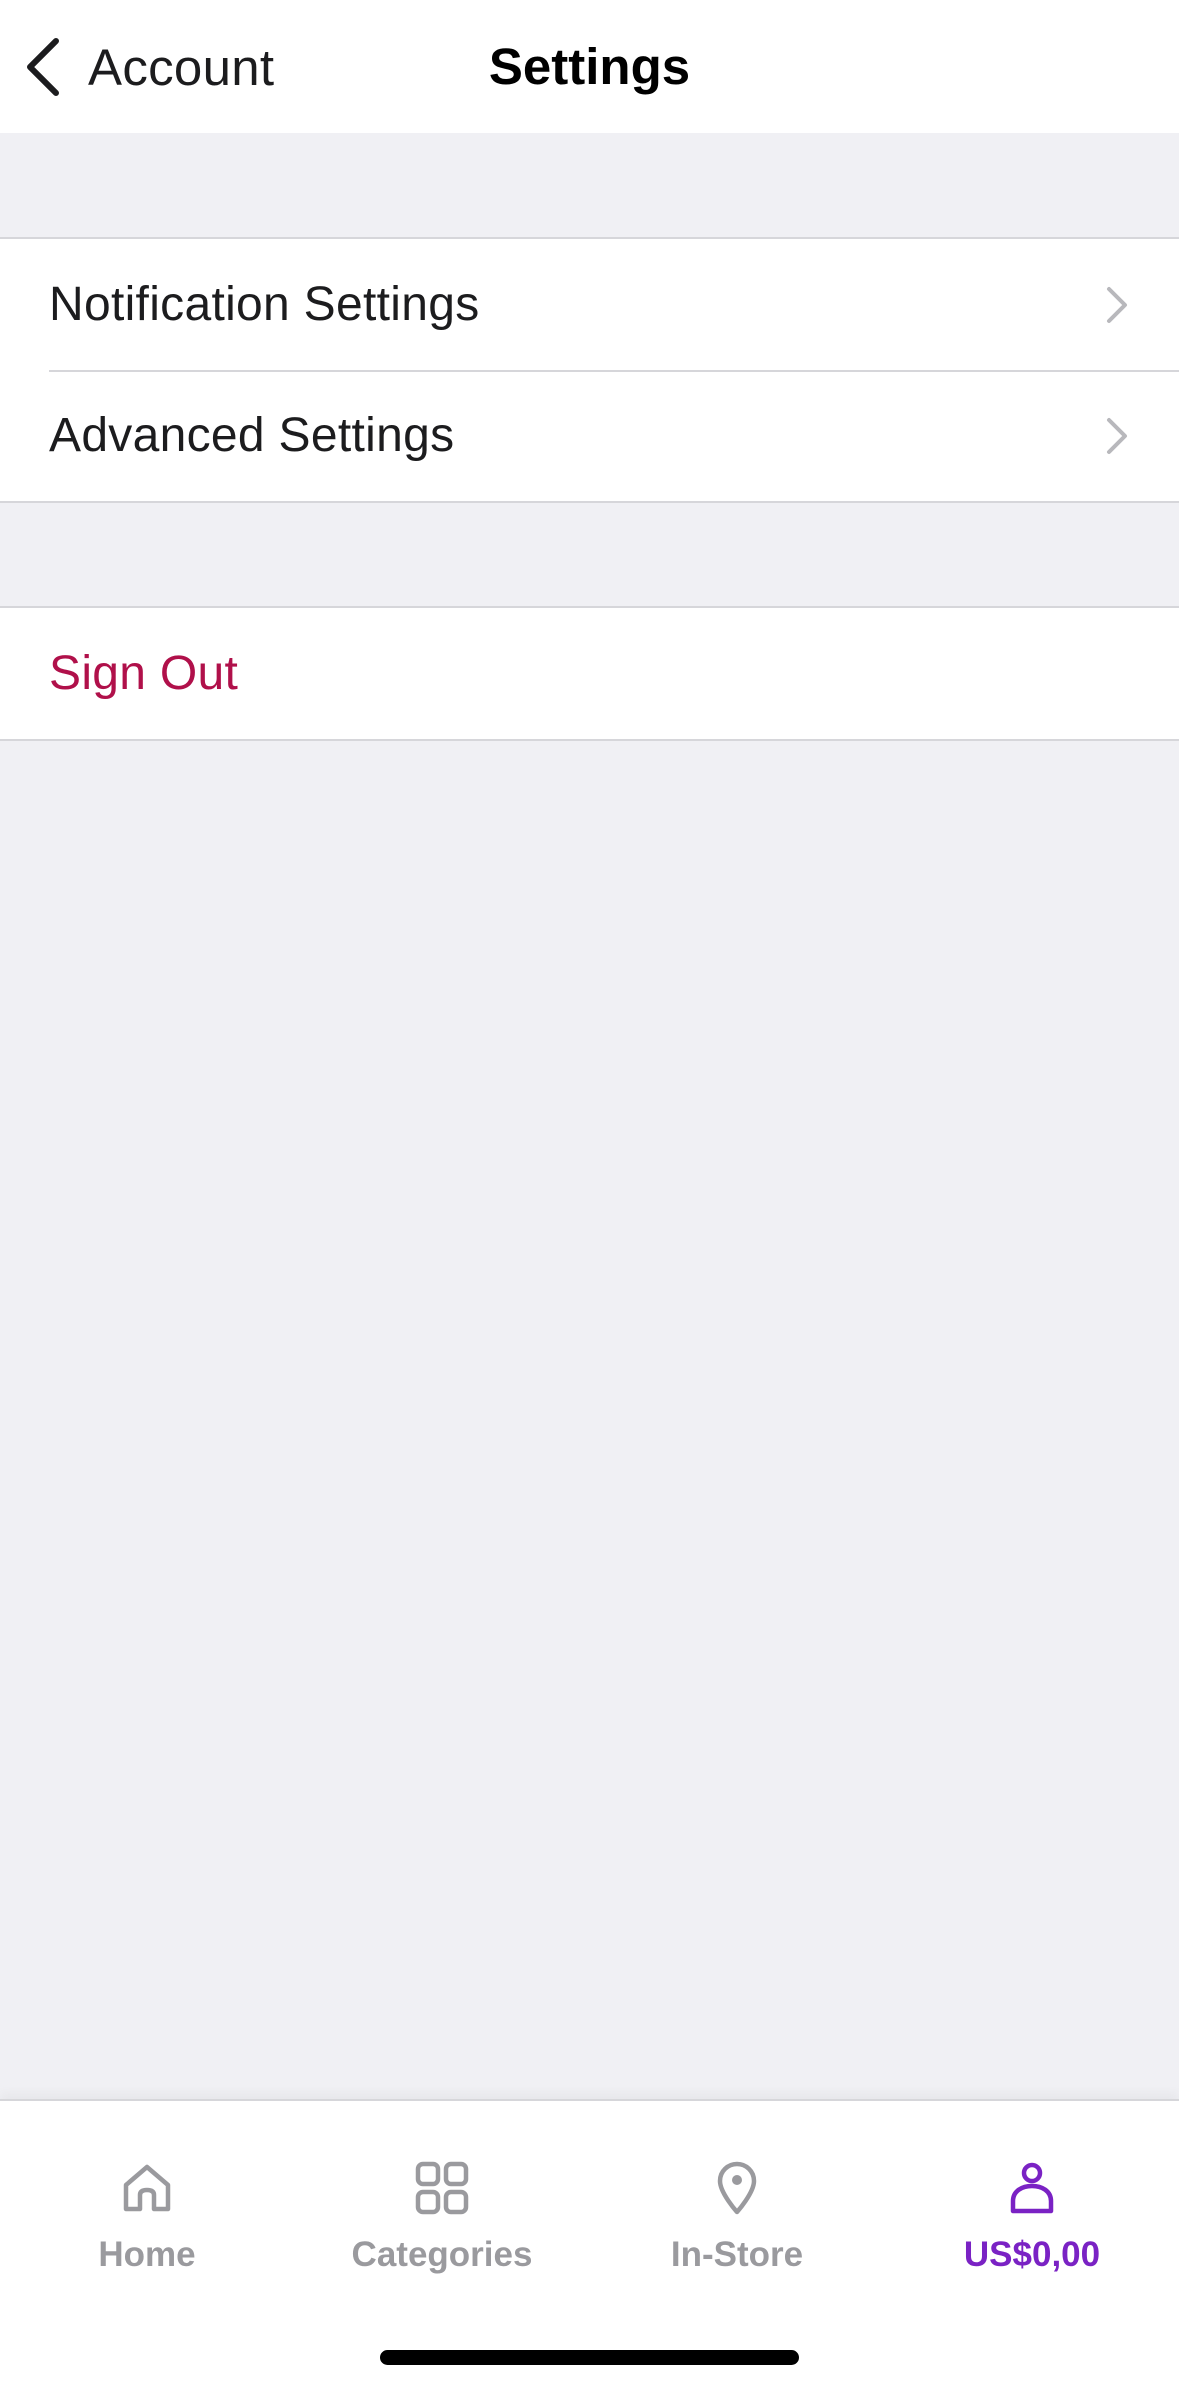 The height and width of the screenshot is (2396, 1179). What do you see at coordinates (147, 2188) in the screenshot?
I see `home-icon` at bounding box center [147, 2188].